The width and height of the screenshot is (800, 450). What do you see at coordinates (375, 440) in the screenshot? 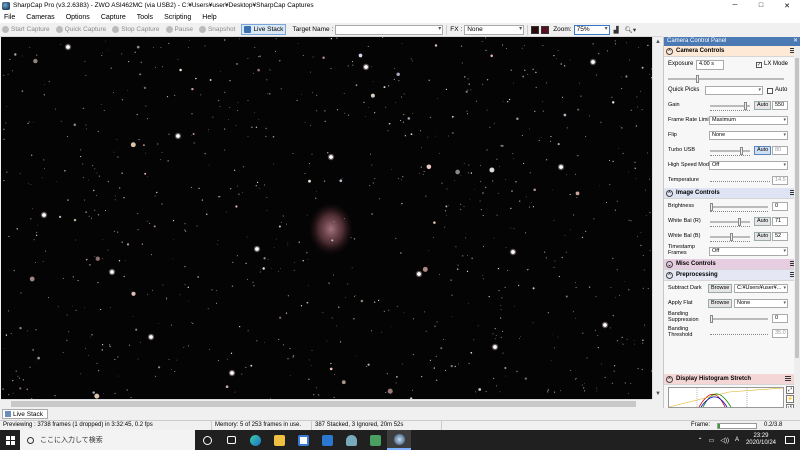
I see `app-icon` at bounding box center [375, 440].